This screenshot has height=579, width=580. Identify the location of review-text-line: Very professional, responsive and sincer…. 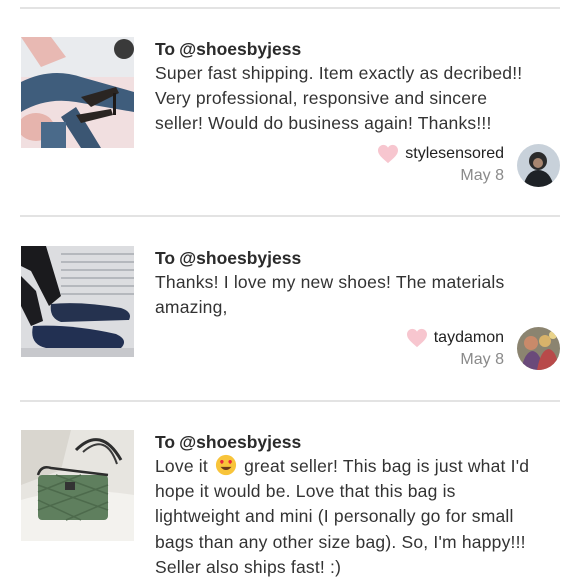
(321, 98).